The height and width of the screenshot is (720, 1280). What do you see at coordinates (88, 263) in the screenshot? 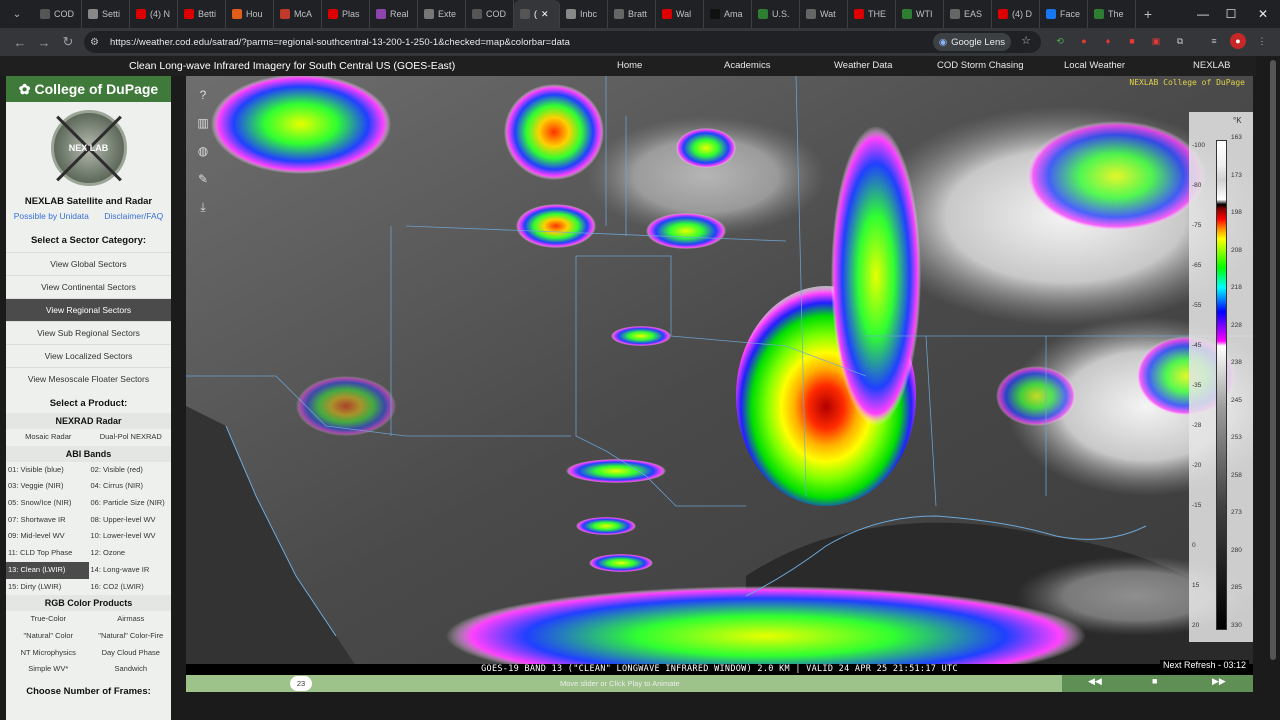
I see `sector-item: View Global Sectors` at bounding box center [88, 263].